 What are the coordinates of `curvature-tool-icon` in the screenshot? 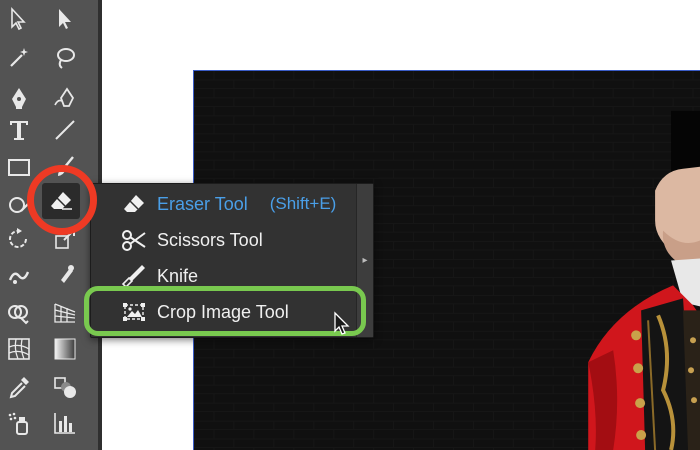 It's located at (65, 98).